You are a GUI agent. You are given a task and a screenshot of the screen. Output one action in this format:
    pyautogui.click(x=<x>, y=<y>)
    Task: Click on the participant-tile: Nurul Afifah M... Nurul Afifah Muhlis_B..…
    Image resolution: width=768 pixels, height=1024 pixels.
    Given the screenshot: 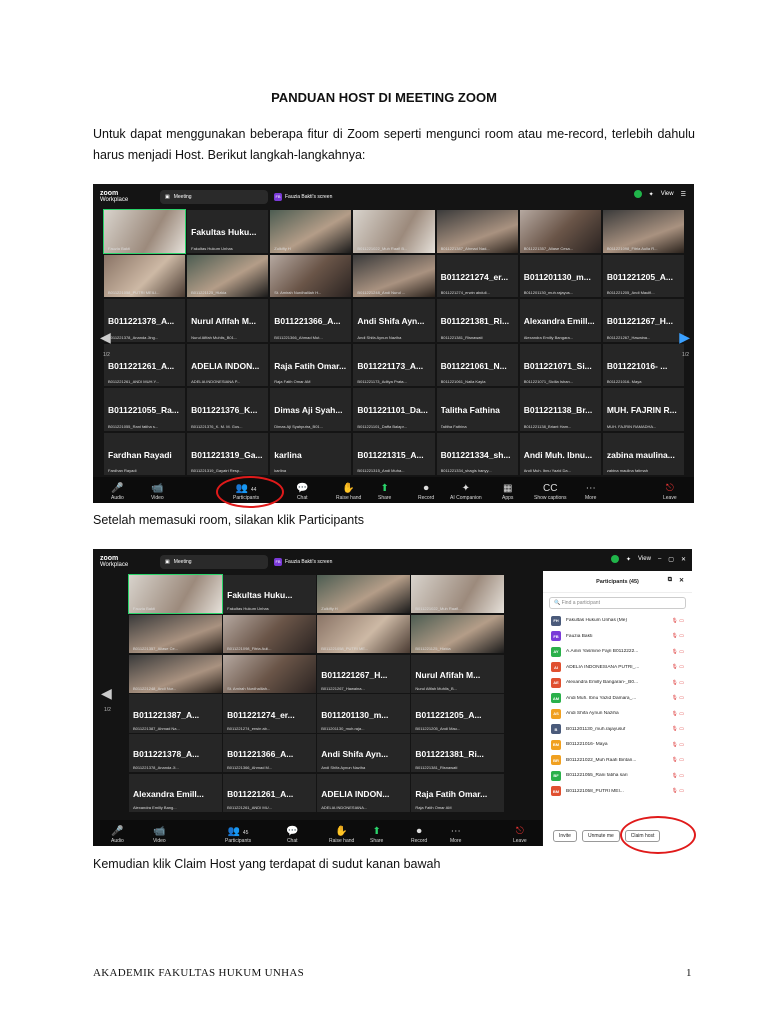 What is the action you would take?
    pyautogui.click(x=457, y=673)
    